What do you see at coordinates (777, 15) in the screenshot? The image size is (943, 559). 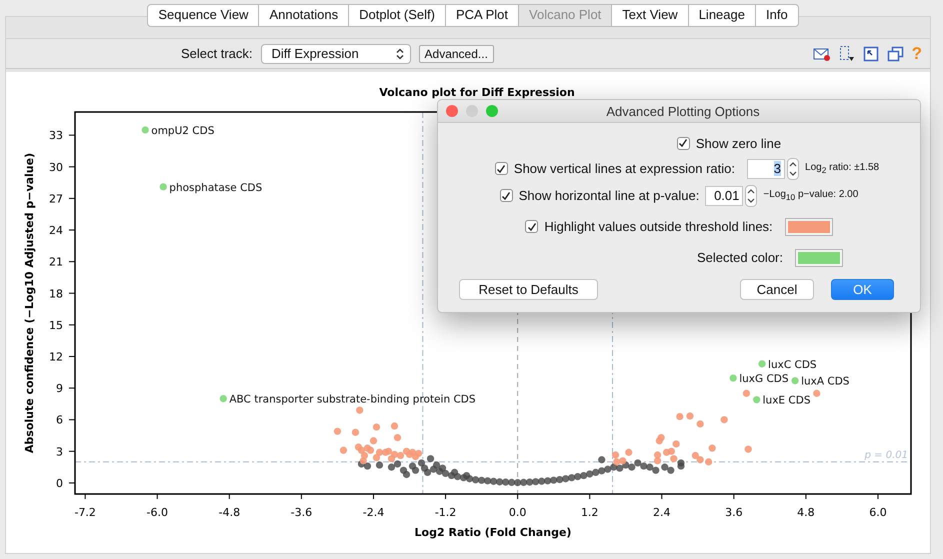 I see `tab: Info` at bounding box center [777, 15].